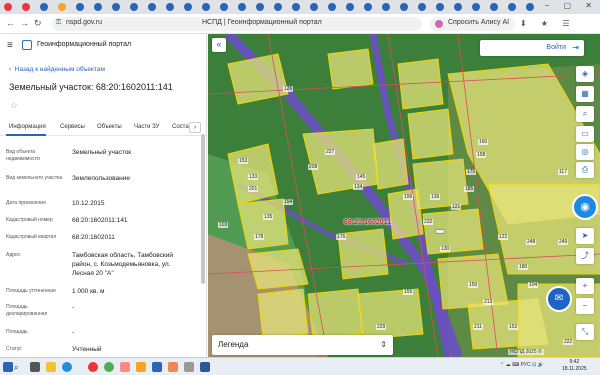 This screenshot has width=600, height=375. I want to click on parcel-label: 160, so click(483, 142).